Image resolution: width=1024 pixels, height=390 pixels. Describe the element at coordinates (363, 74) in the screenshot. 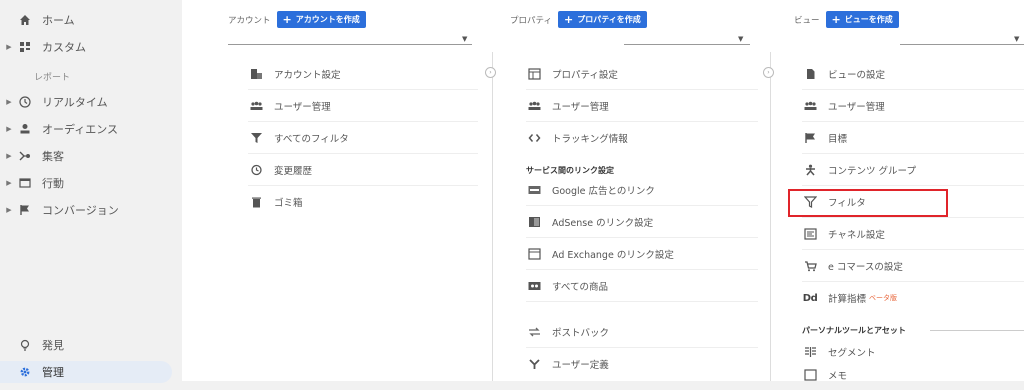

I see `account-settings-item: アカウント設定` at that location.